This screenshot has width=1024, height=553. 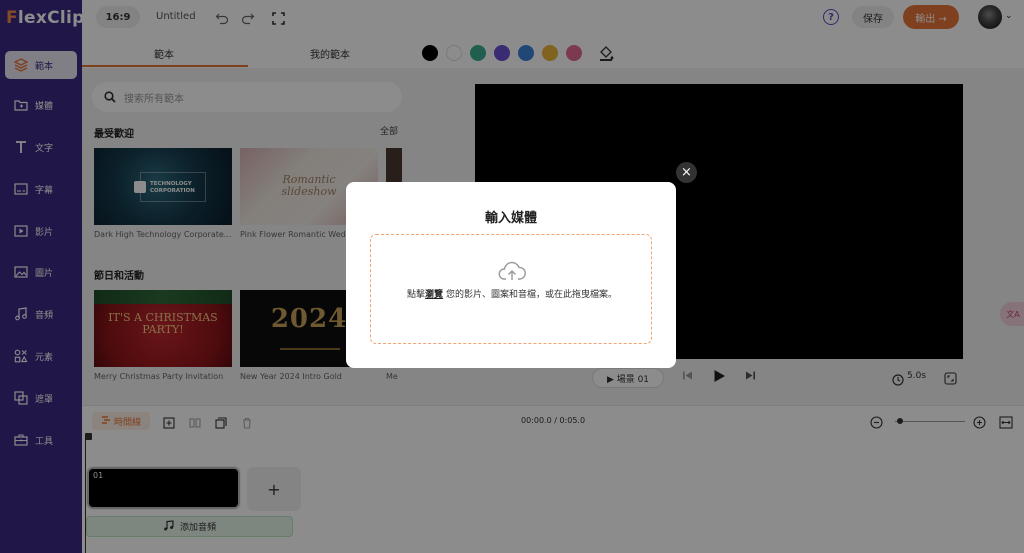 I want to click on close-icon: ×, so click(x=686, y=172).